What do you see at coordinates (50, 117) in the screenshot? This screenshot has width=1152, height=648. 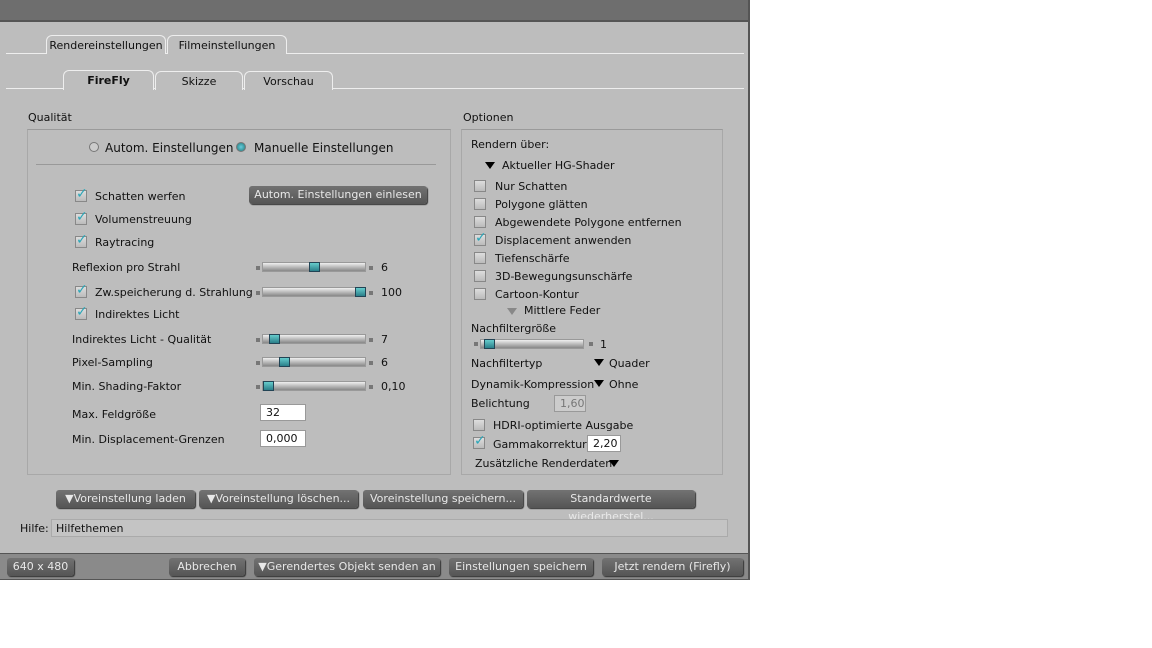 I see `quality-title: Qualität` at bounding box center [50, 117].